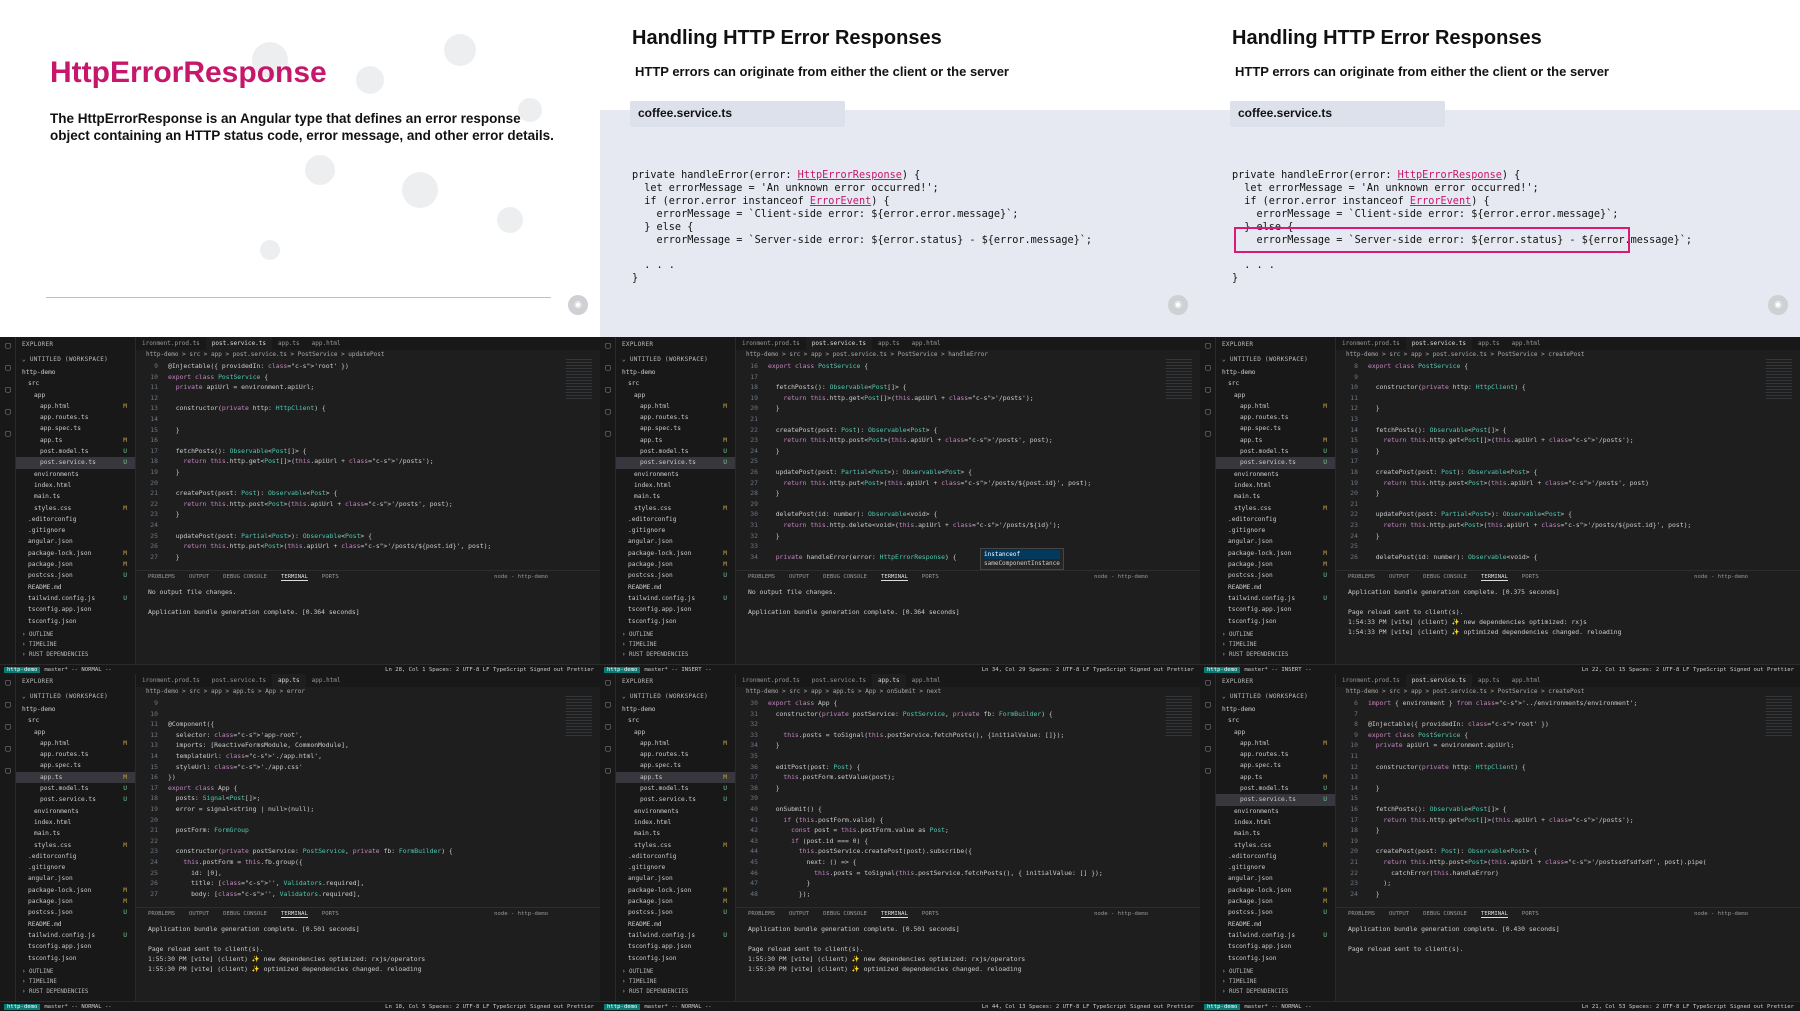 The width and height of the screenshot is (1800, 1011). What do you see at coordinates (1438, 343) in the screenshot?
I see `editor-tab: post.service.ts` at bounding box center [1438, 343].